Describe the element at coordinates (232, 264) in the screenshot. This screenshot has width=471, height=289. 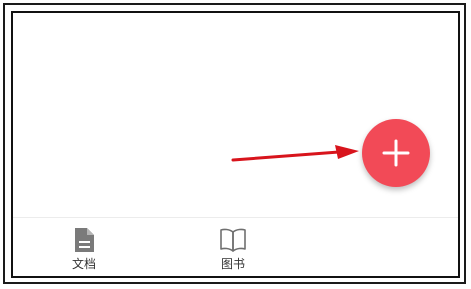
I see `nav-label-books: 图书` at that location.